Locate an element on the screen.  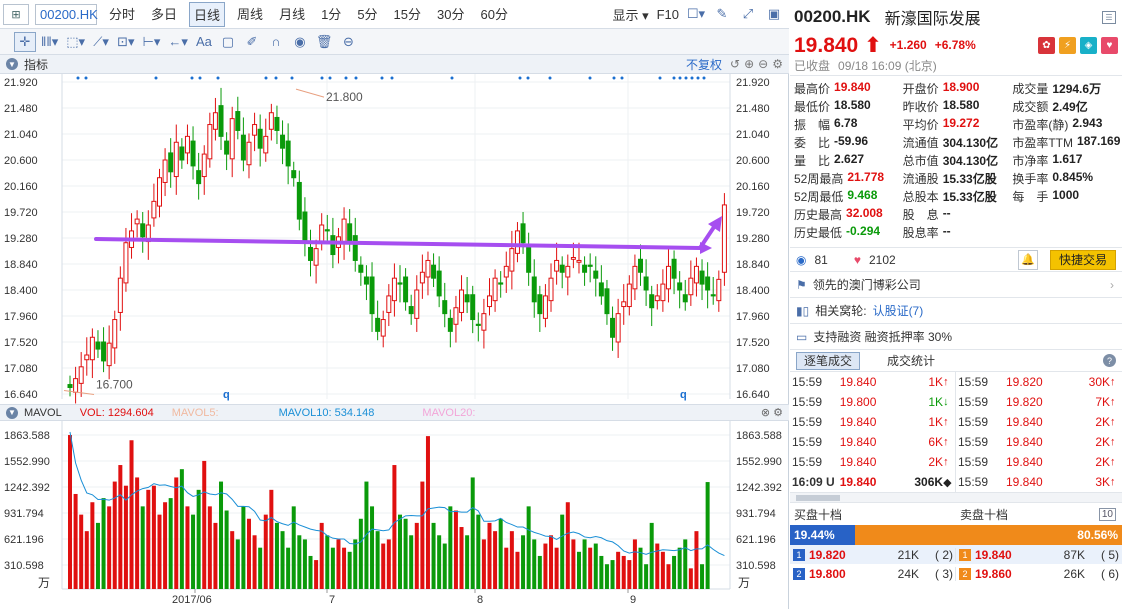
trash-icon: 🗑 is located at coordinates (324, 42).